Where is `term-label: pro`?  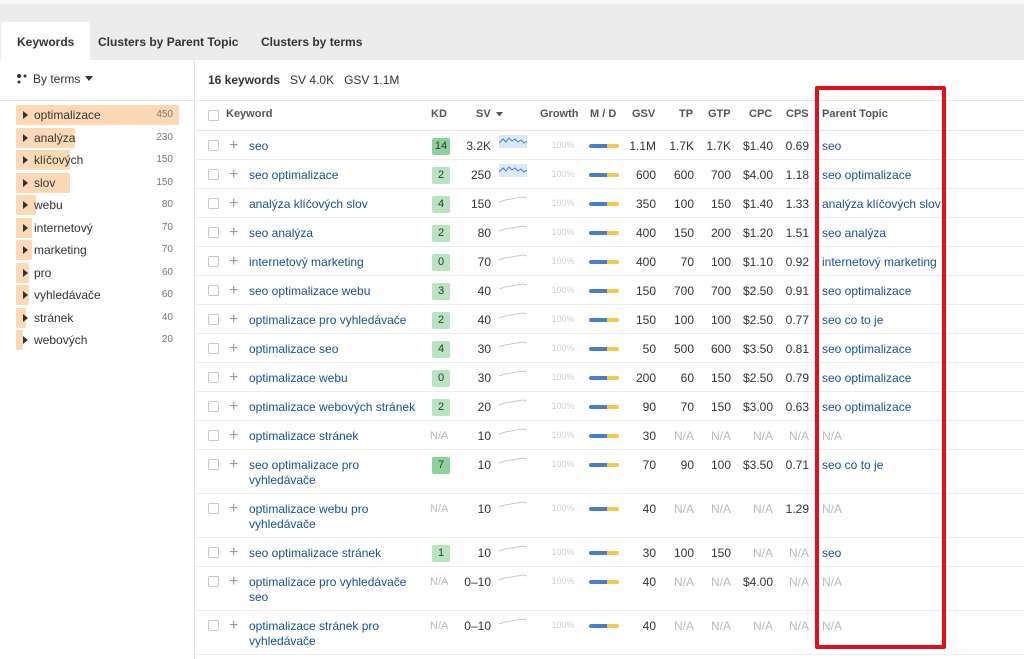 term-label: pro is located at coordinates (43, 272).